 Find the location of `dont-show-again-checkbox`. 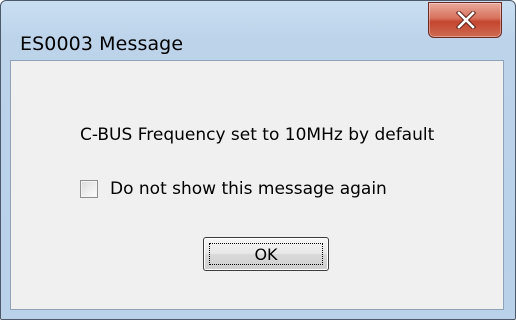

dont-show-again-checkbox is located at coordinates (89, 189).